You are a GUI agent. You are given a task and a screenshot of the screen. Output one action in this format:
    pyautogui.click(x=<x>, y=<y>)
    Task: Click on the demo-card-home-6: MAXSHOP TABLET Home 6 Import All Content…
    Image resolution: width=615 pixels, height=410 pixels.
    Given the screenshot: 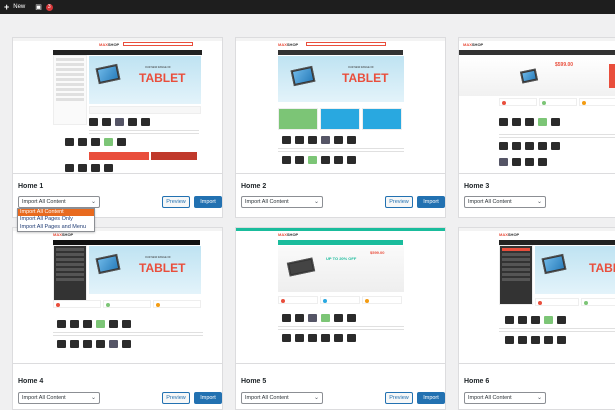 What is the action you would take?
    pyautogui.click(x=536, y=318)
    